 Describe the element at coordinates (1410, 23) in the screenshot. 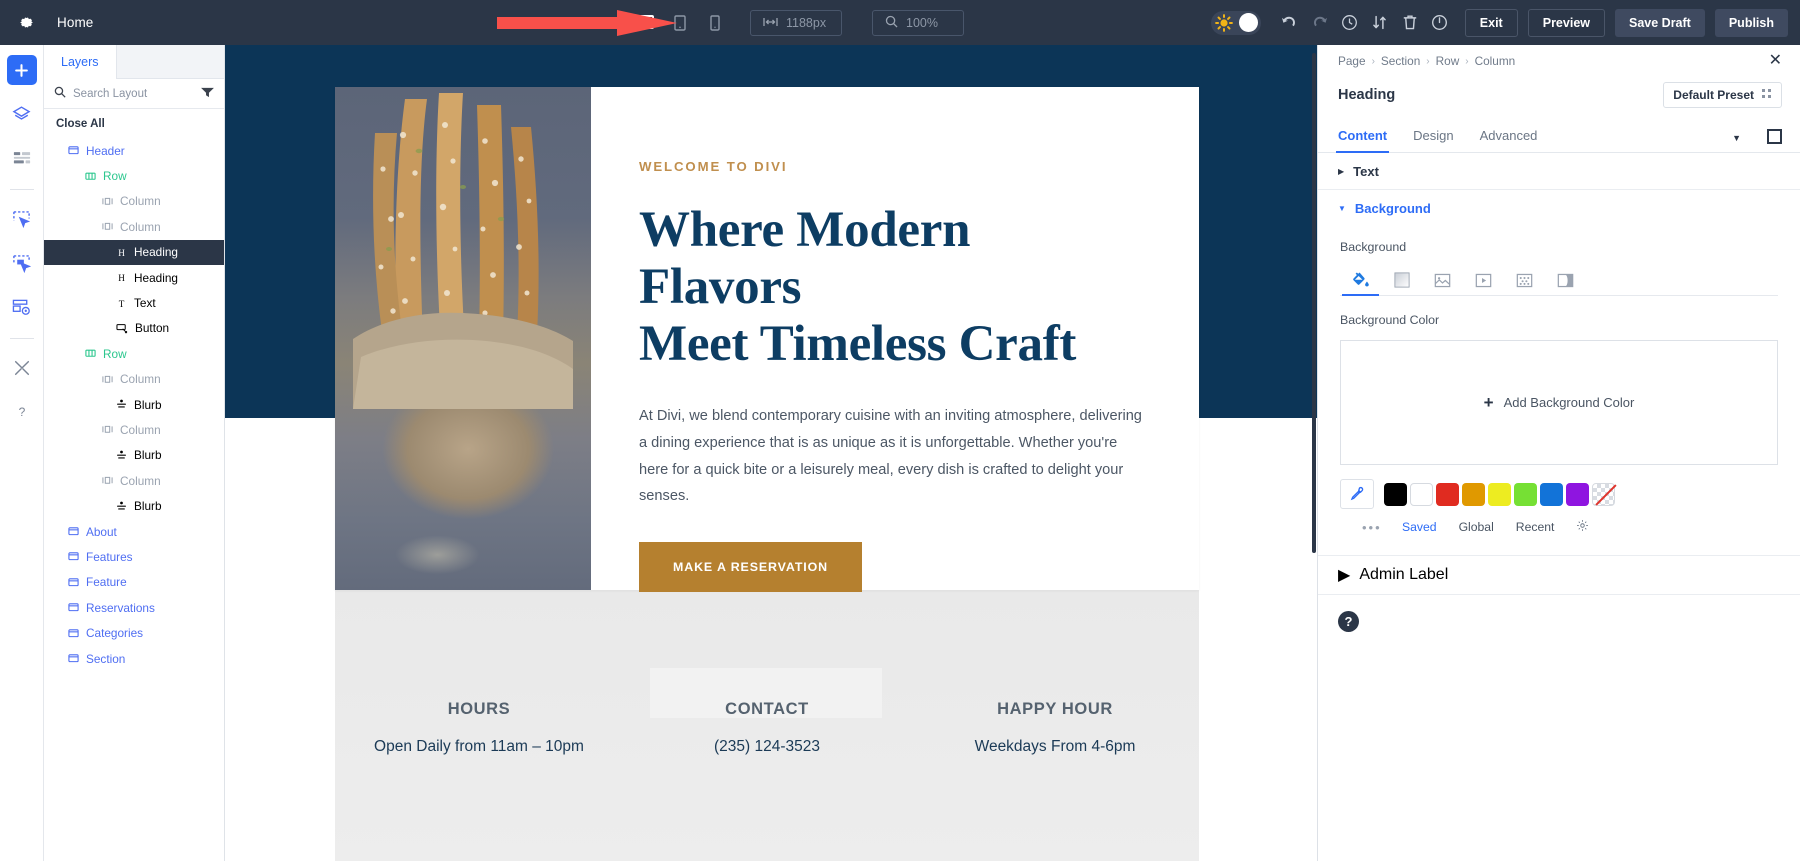

I see `trash-icon` at that location.